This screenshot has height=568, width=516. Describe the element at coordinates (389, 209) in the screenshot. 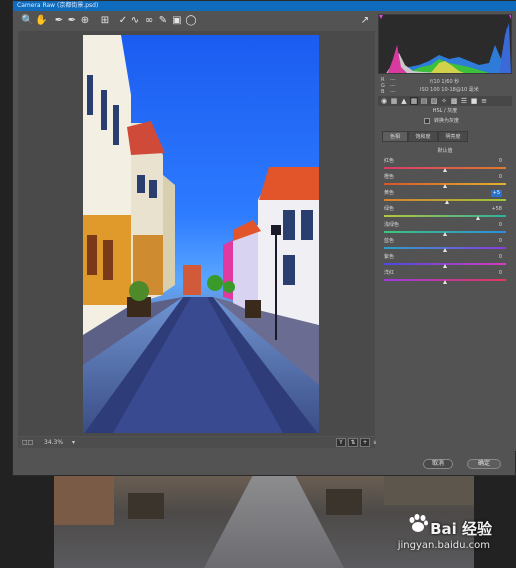

I see `slider-label: 绿色` at that location.